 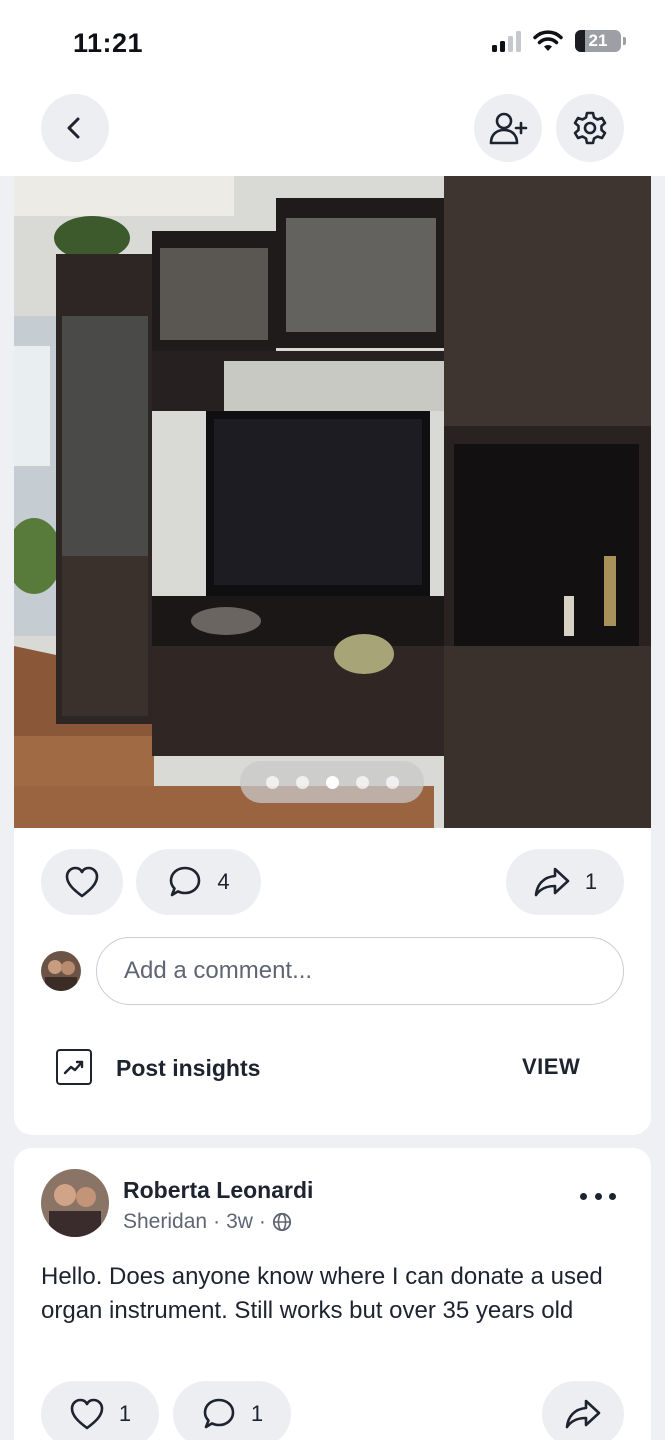 I want to click on post-insights-label: Post insights, so click(x=188, y=1068).